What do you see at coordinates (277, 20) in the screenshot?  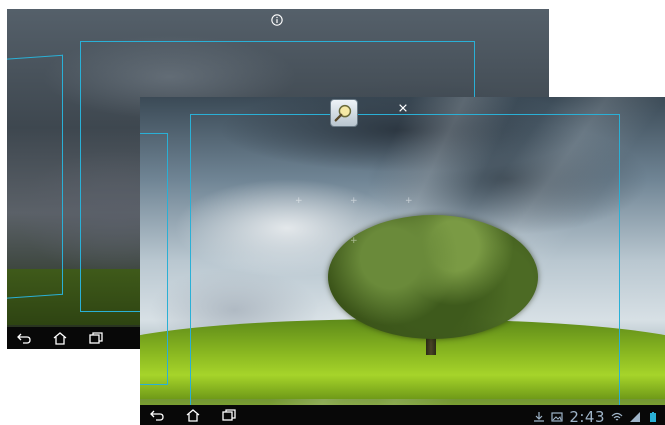 I see `info-icon` at bounding box center [277, 20].